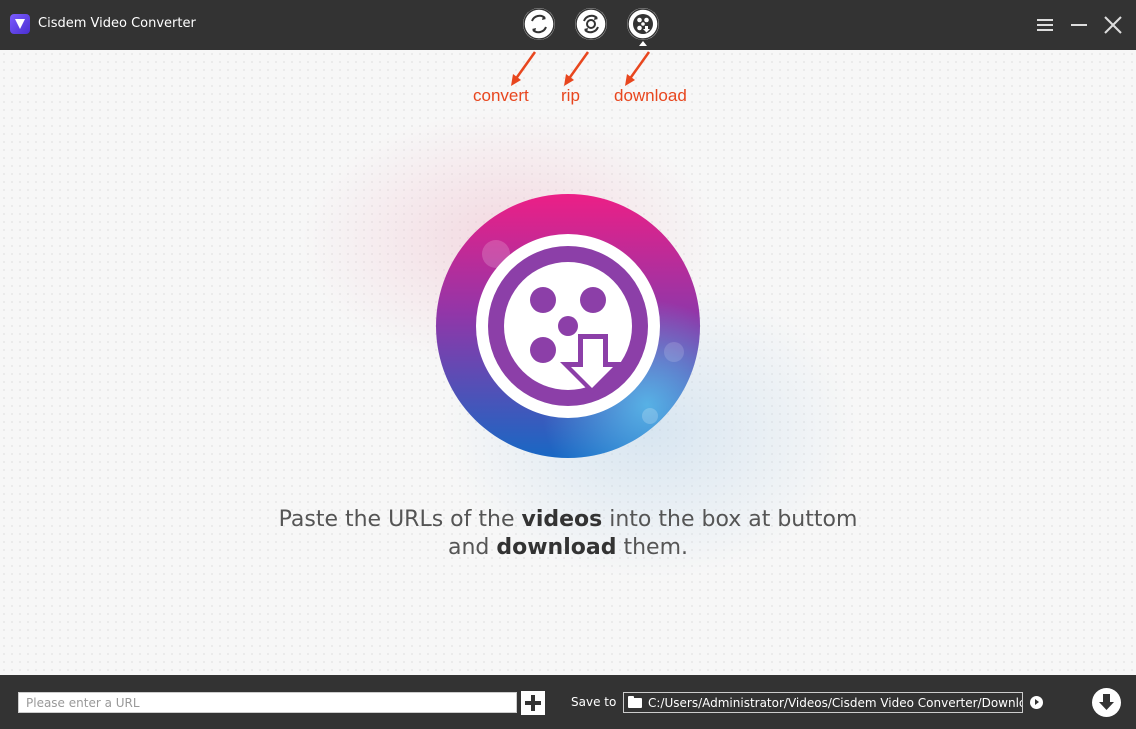  I want to click on instruction-line-2: and download them., so click(568, 548).